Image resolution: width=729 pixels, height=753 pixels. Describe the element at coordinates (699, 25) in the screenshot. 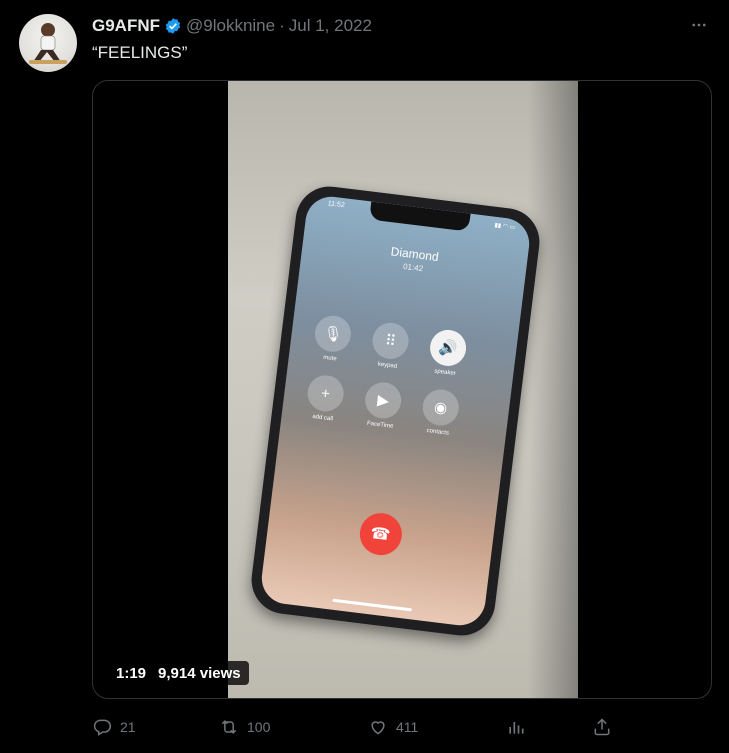

I see `more-icon` at that location.